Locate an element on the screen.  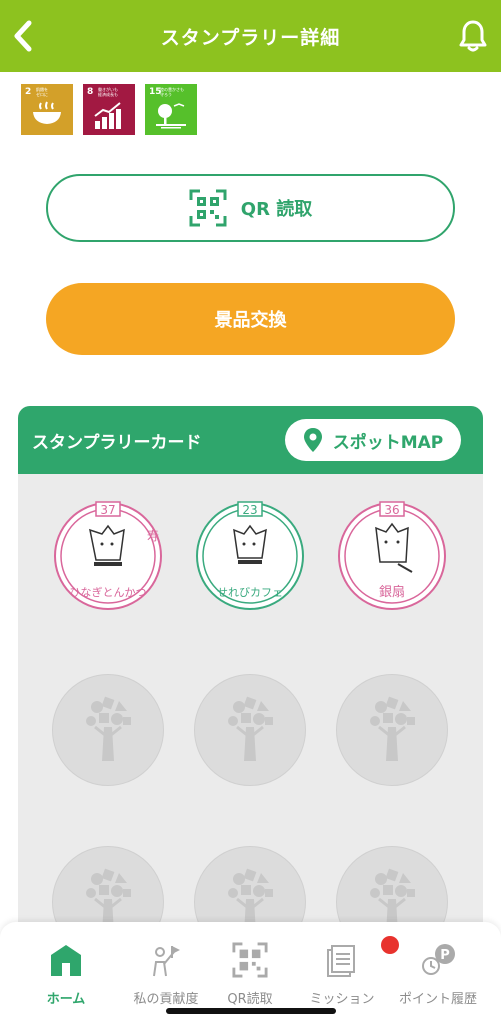
spot-map-button: スポットMAP is located at coordinates (373, 440).